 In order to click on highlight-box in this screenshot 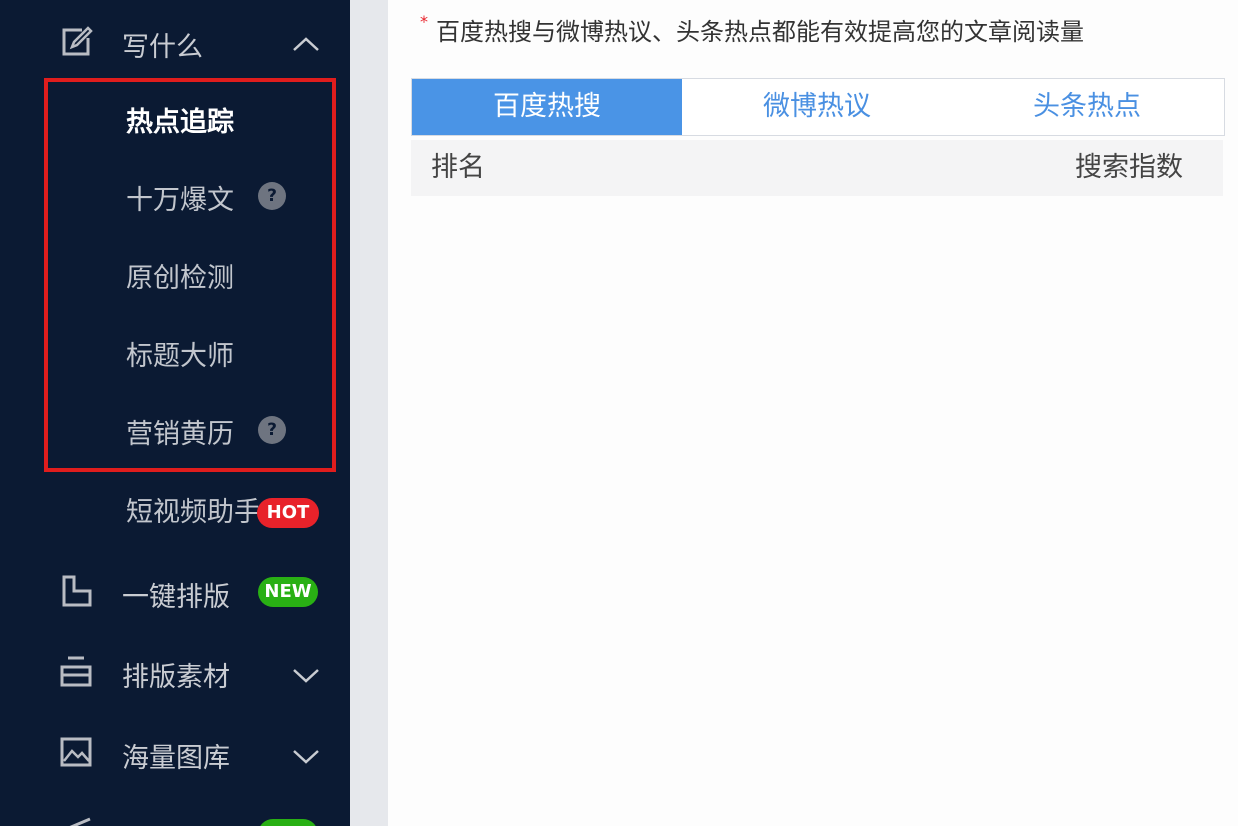, I will do `click(190, 275)`.